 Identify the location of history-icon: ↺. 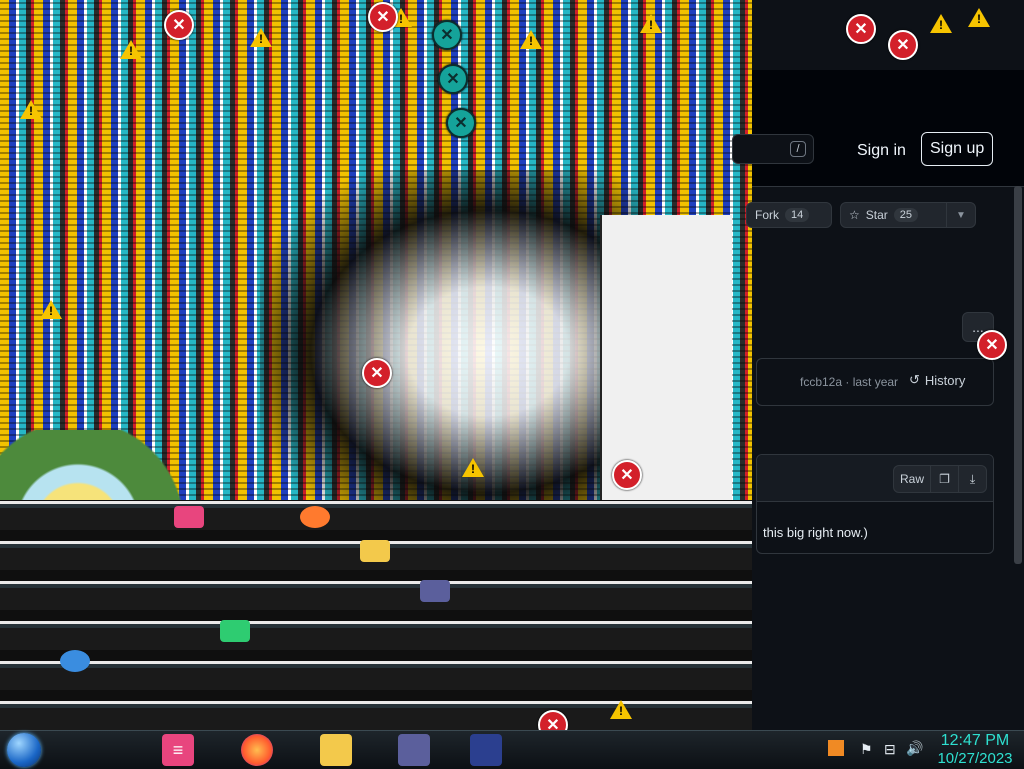
(914, 379).